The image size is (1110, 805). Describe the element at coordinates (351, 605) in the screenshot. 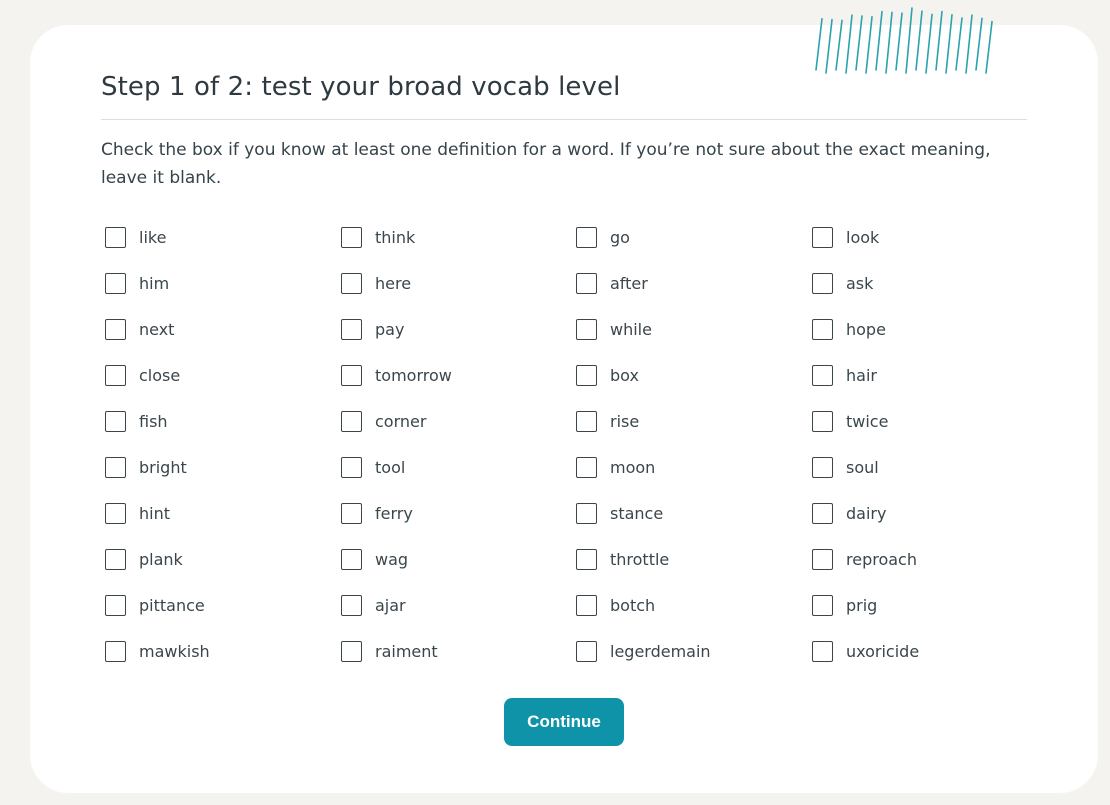

I see `checkbox-ajar` at that location.